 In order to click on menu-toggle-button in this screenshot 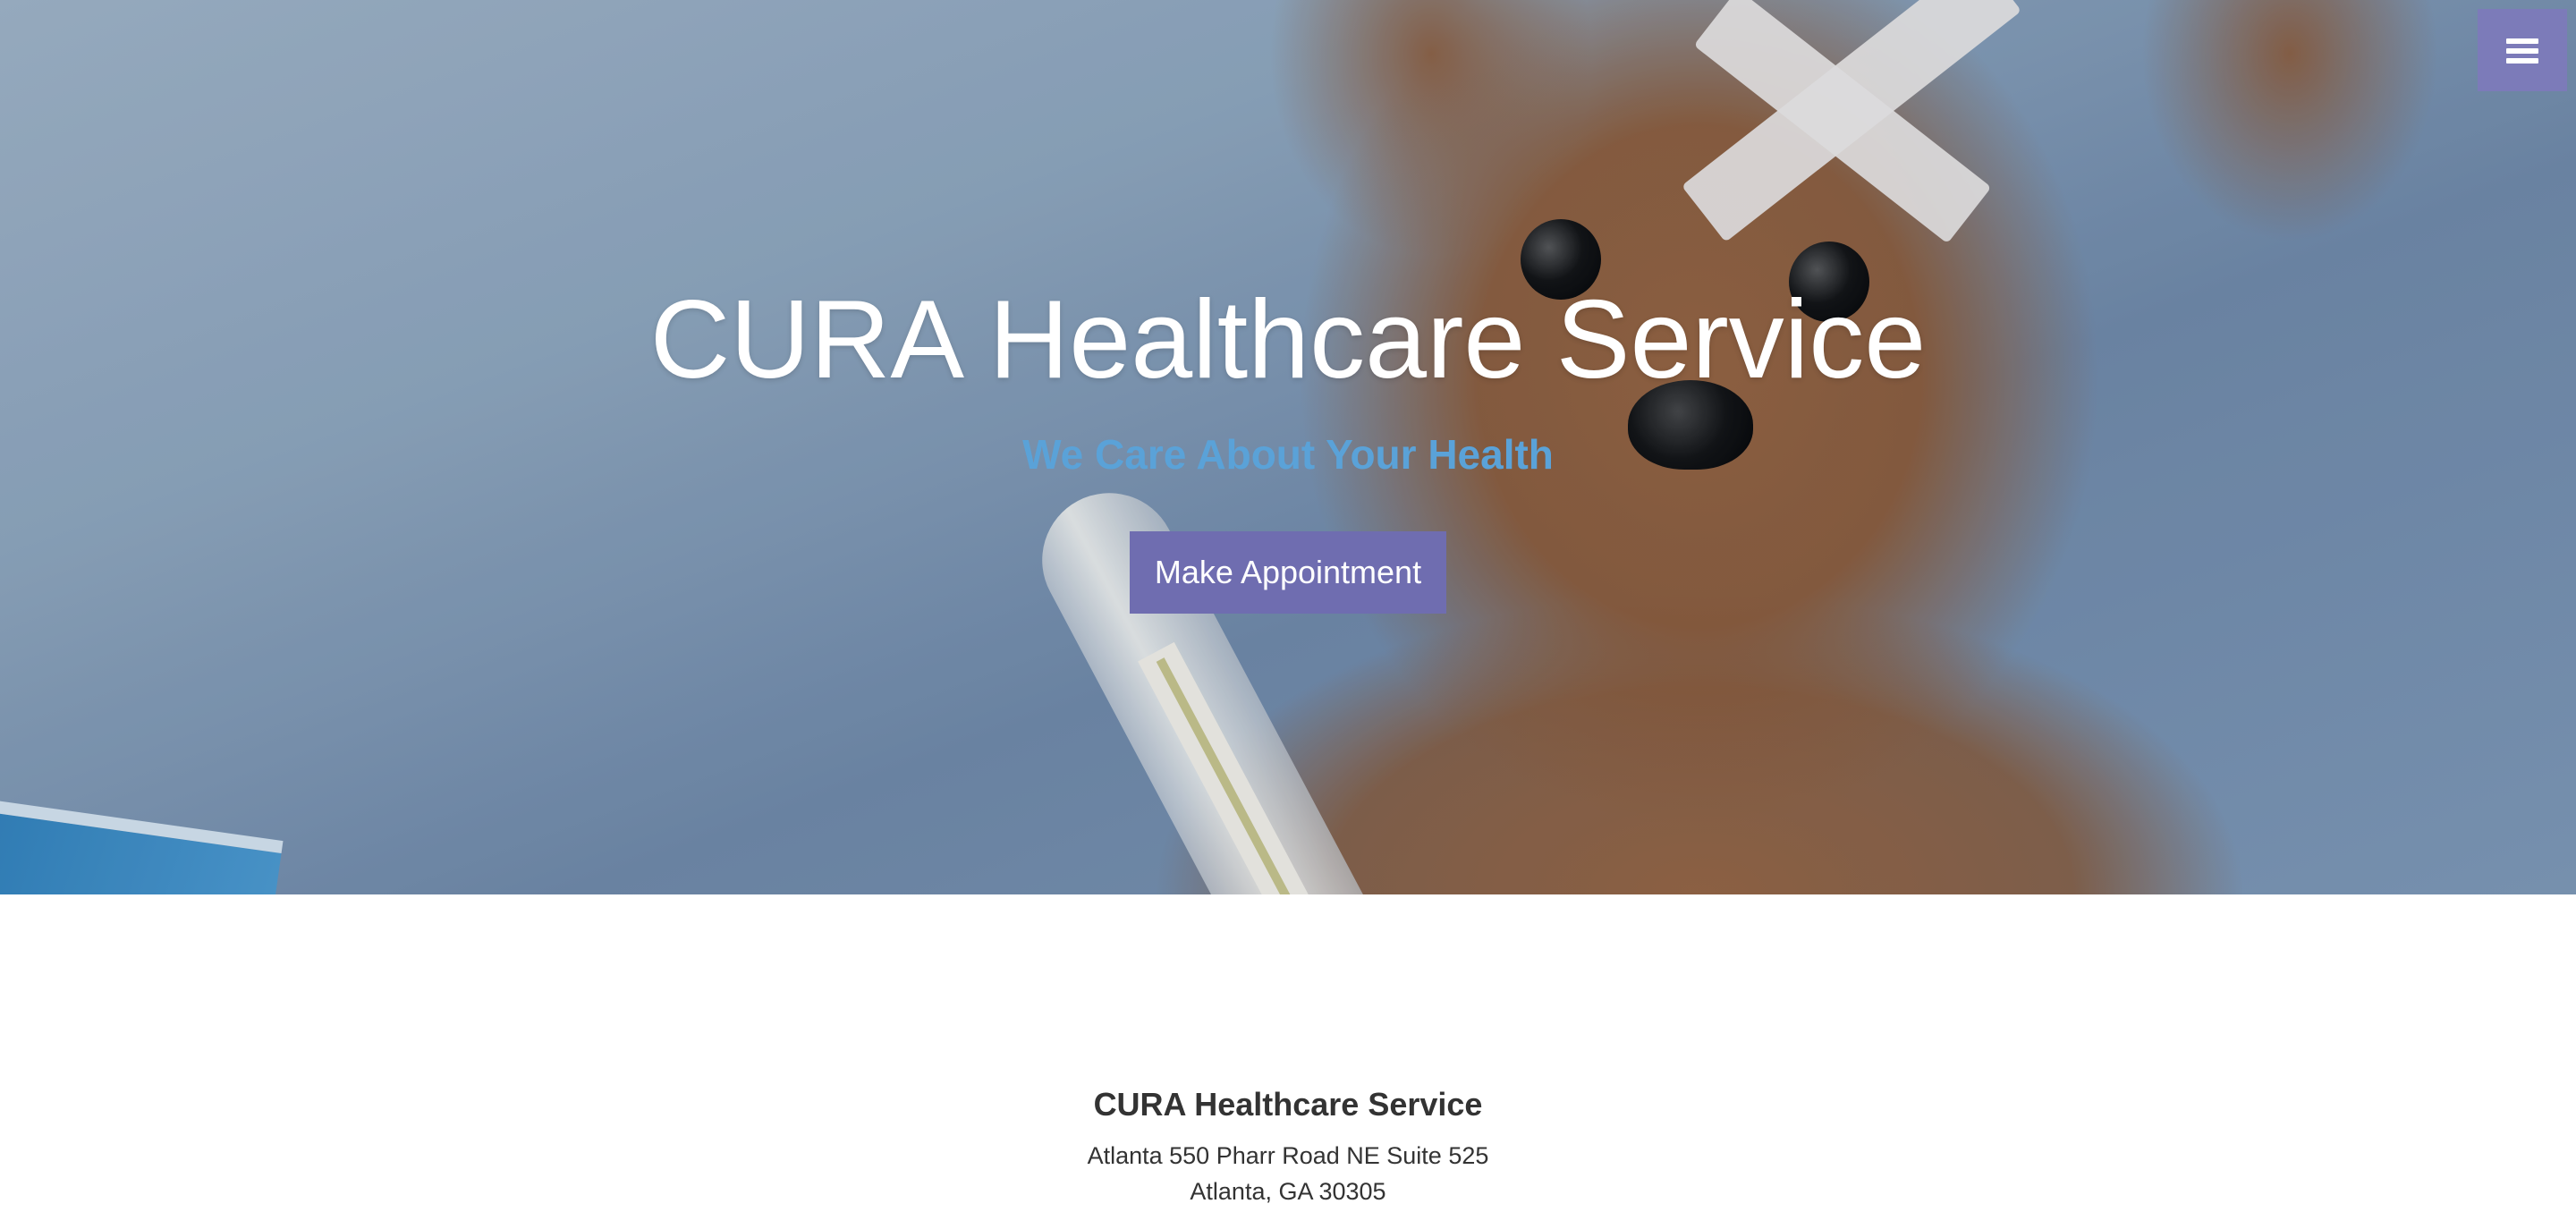, I will do `click(2522, 50)`.